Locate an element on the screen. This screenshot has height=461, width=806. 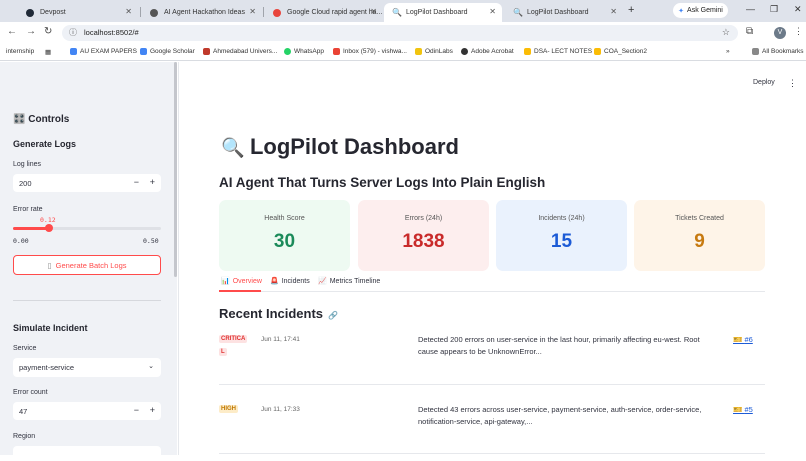
all-bookmarks: All Bookmarks is located at coordinates (778, 51).